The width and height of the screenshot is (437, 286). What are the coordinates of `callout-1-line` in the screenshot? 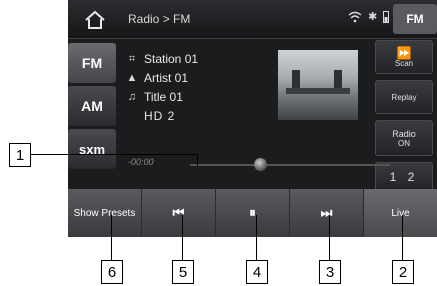 It's located at (114, 154).